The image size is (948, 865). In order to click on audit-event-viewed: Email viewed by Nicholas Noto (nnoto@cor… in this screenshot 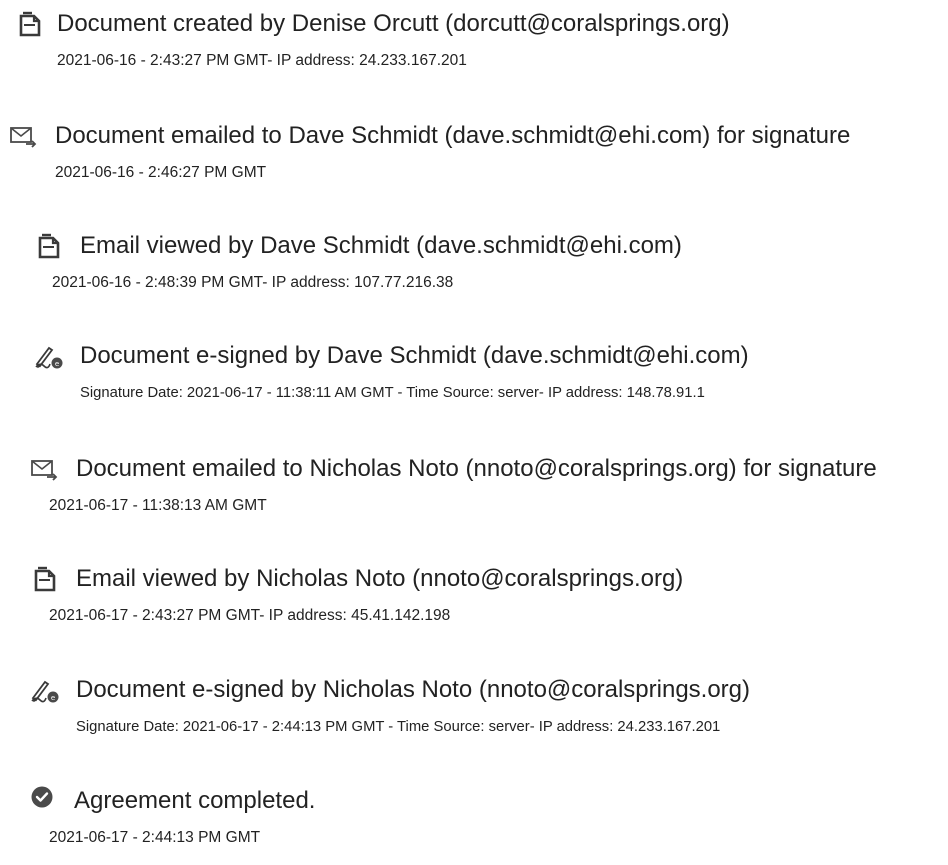, I will do `click(474, 603)`.